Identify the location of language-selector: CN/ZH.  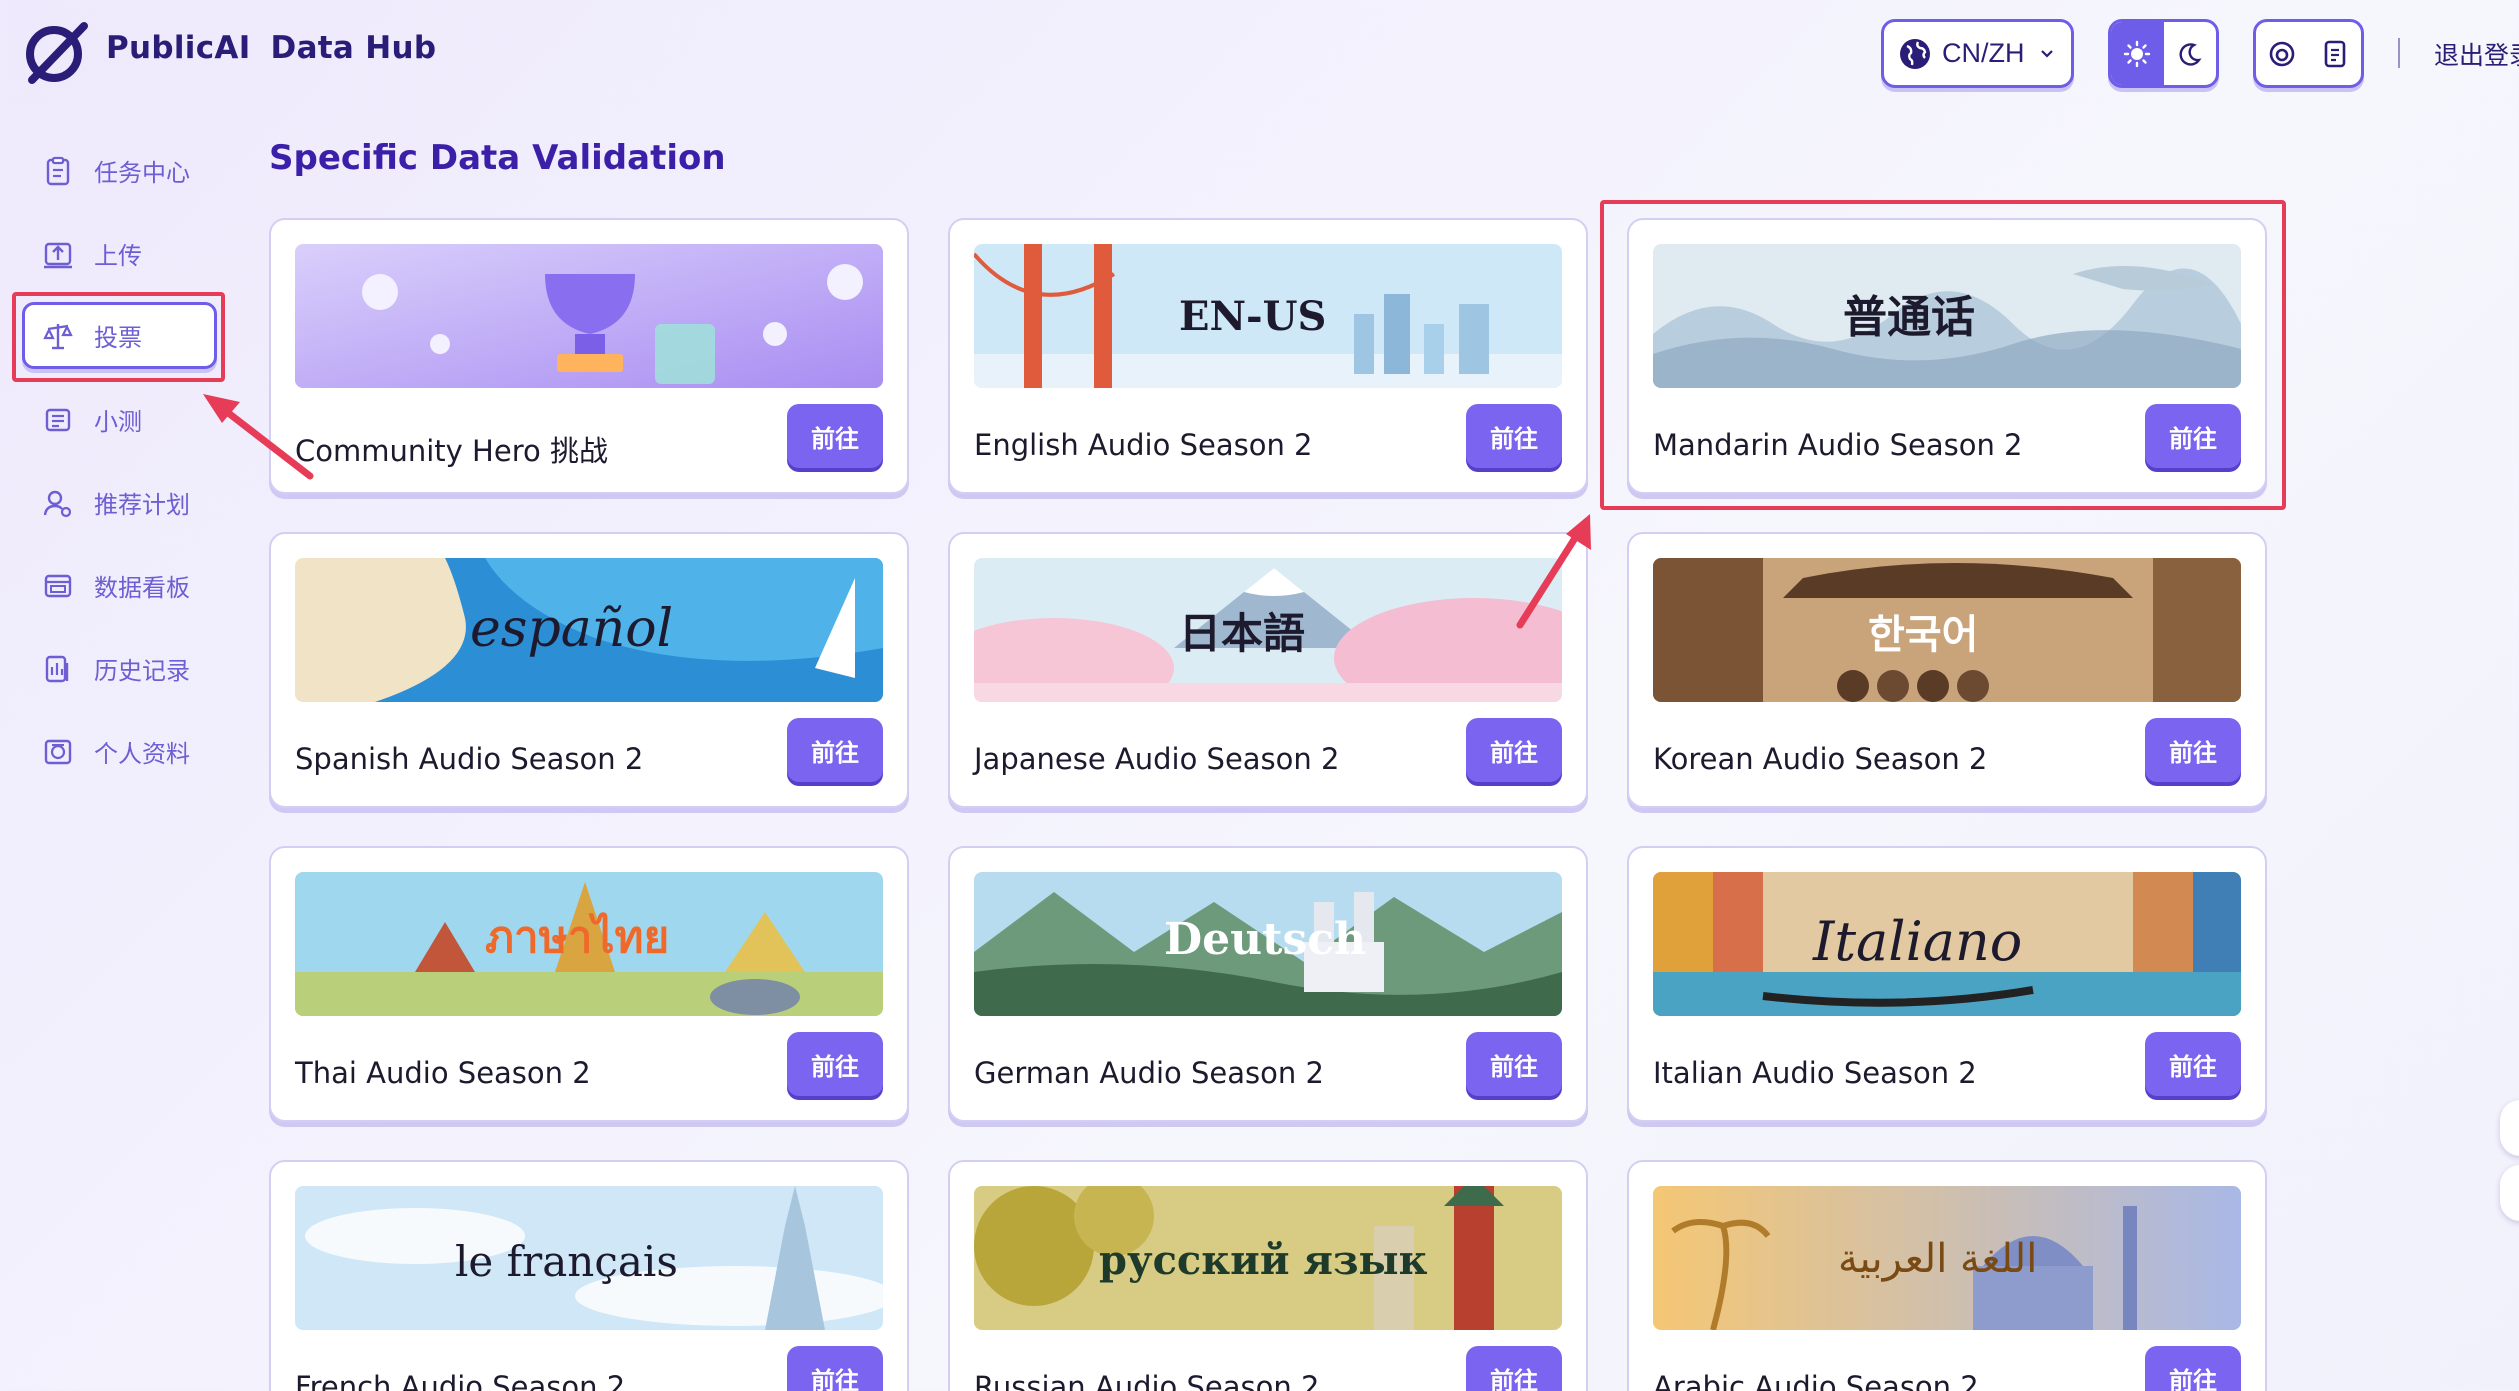
(1977, 53).